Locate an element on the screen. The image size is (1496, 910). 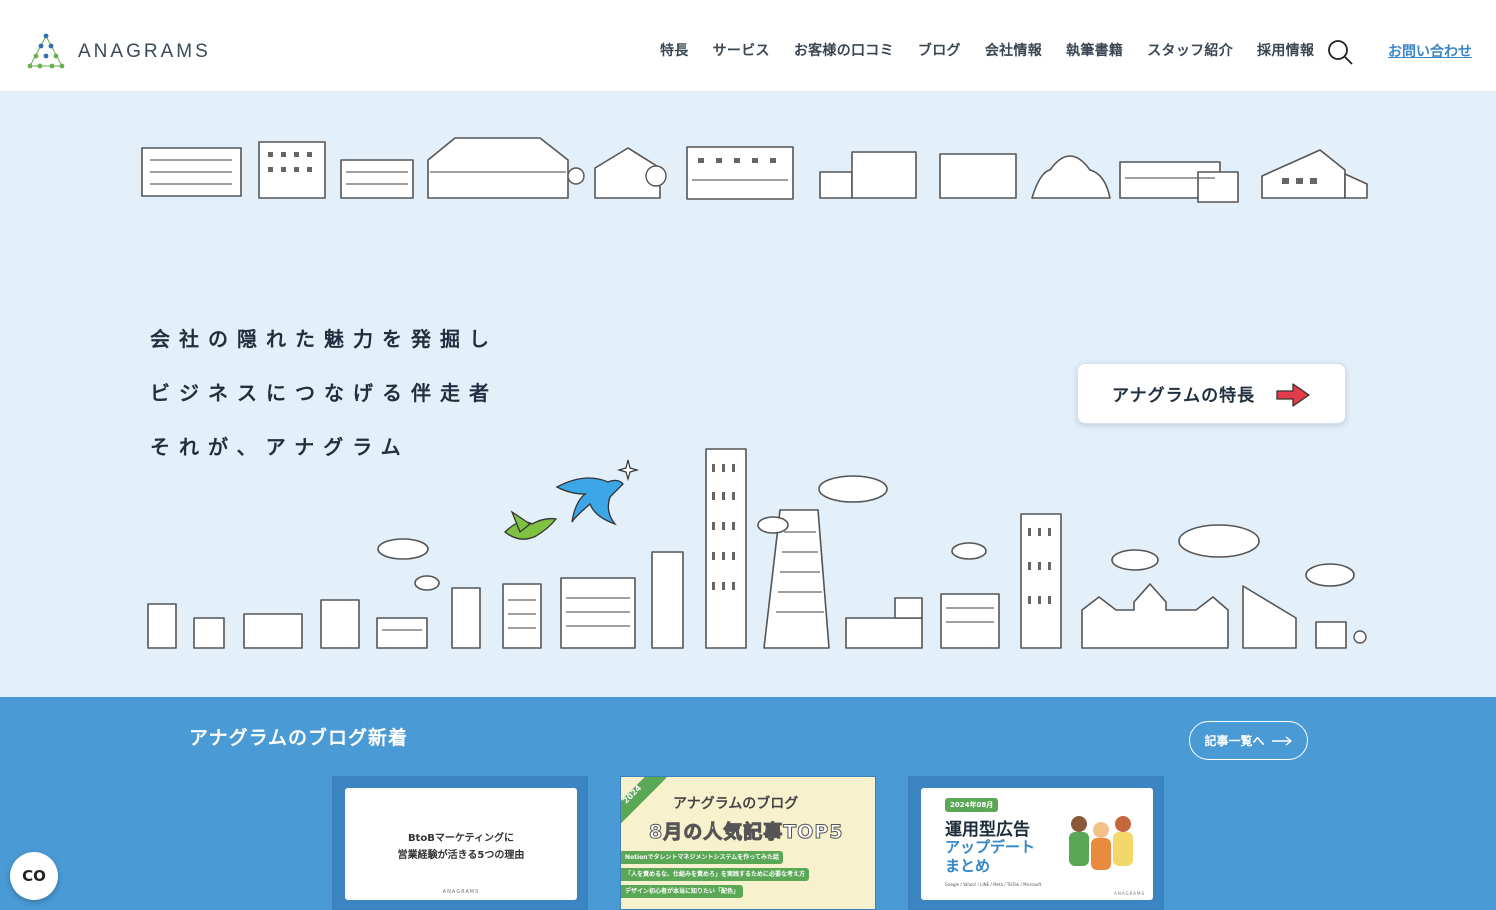
blog-card-1: BtoBマーケティングに 営業経験が活きる5つの理由 ANAGRAMS is located at coordinates (460, 843).